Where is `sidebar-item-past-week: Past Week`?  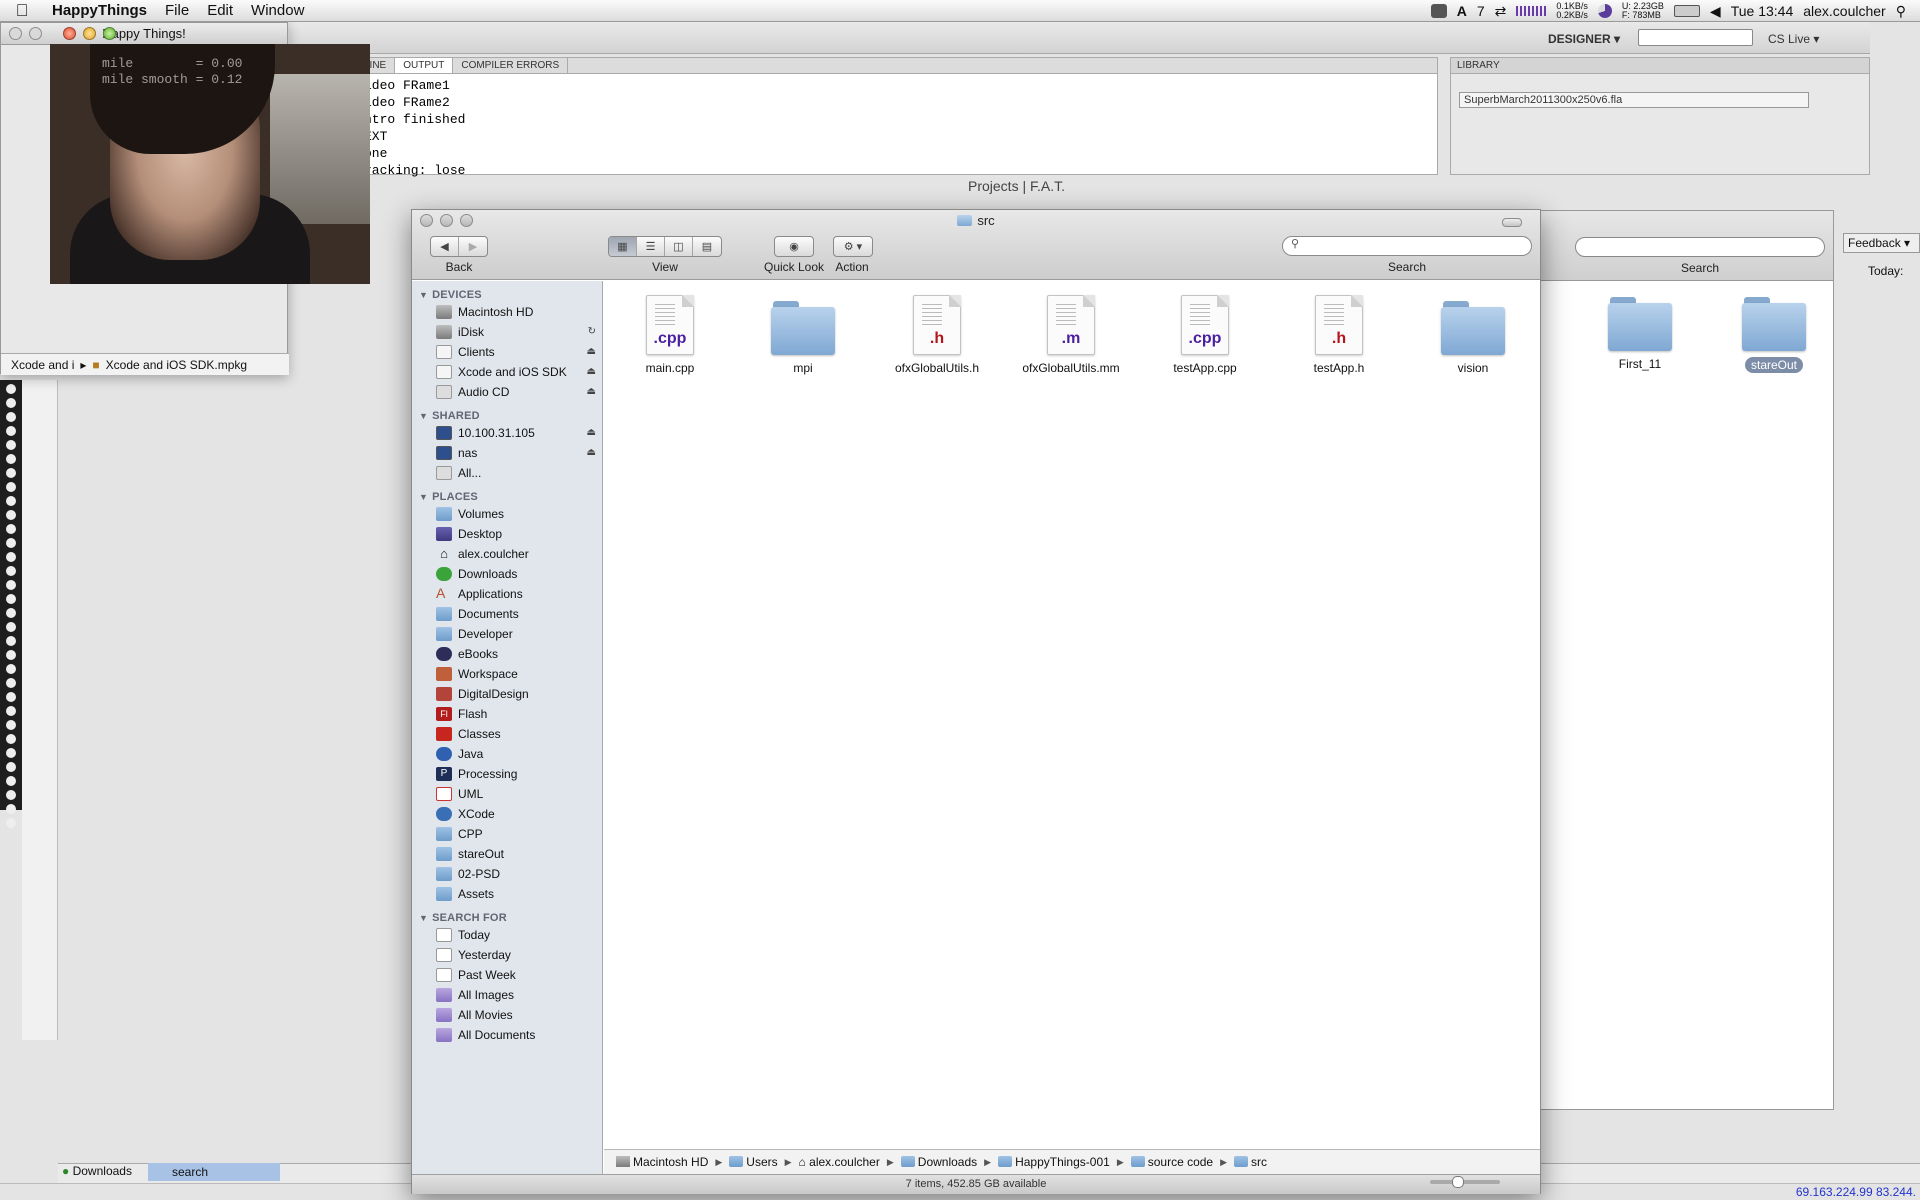
sidebar-item-past-week: Past Week is located at coordinates (507, 975).